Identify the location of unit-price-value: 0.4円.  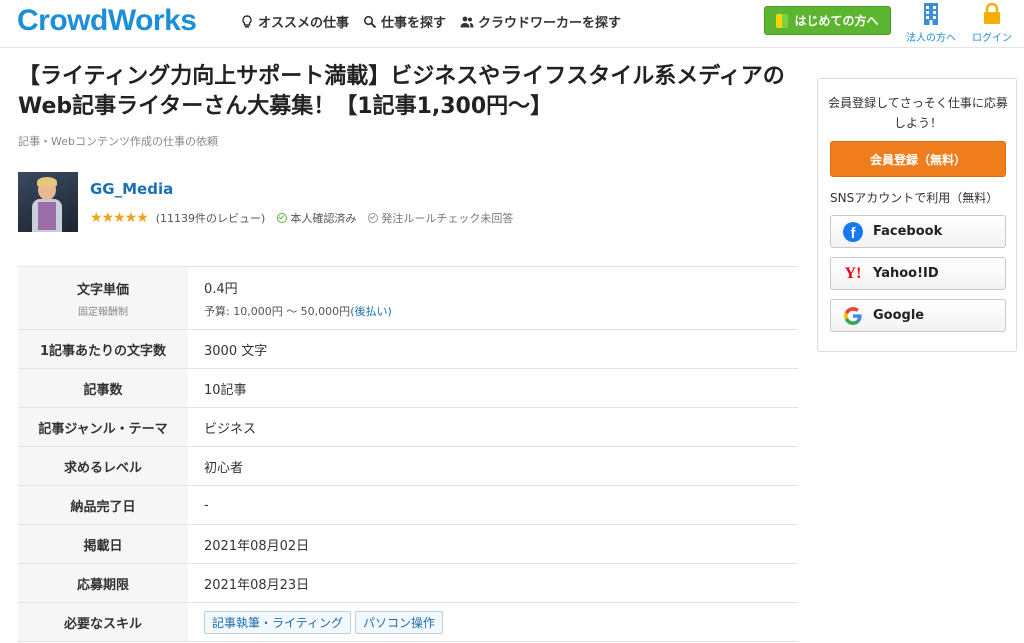
(221, 289).